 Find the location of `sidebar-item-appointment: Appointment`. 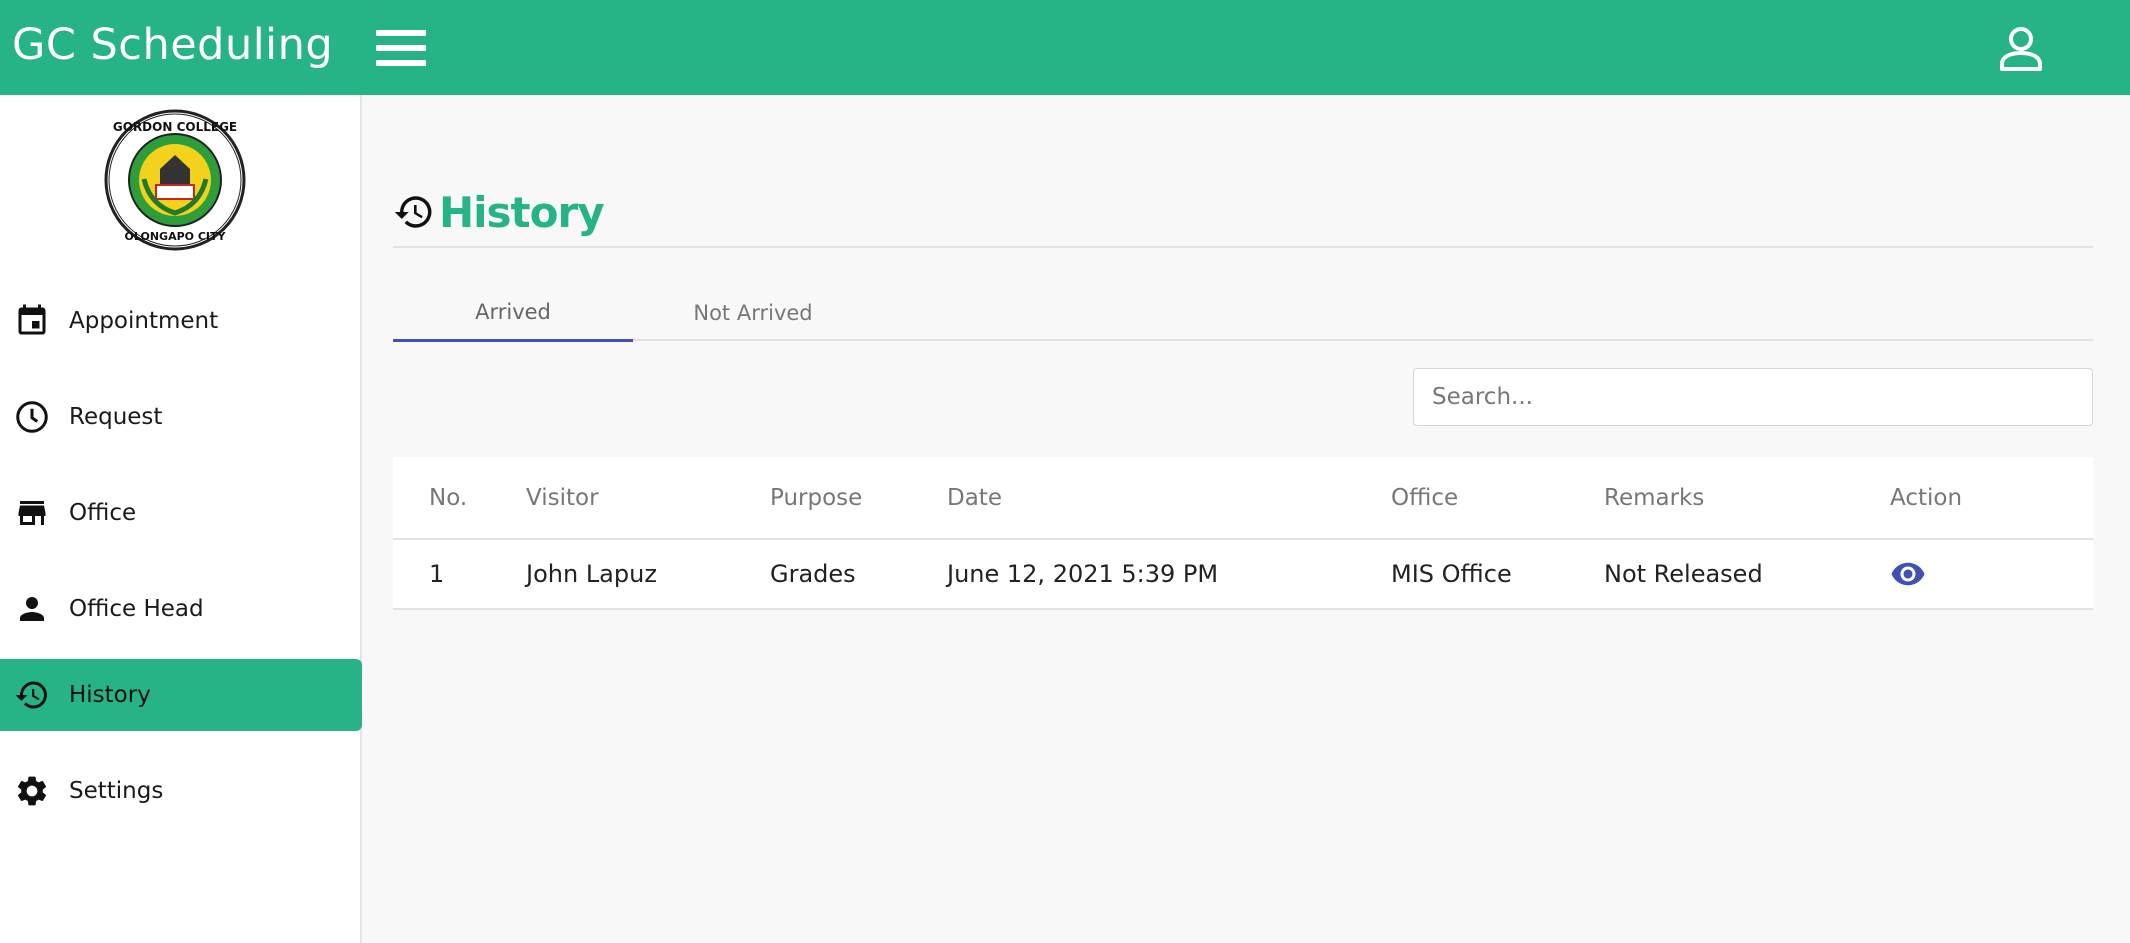

sidebar-item-appointment: Appointment is located at coordinates (181, 321).